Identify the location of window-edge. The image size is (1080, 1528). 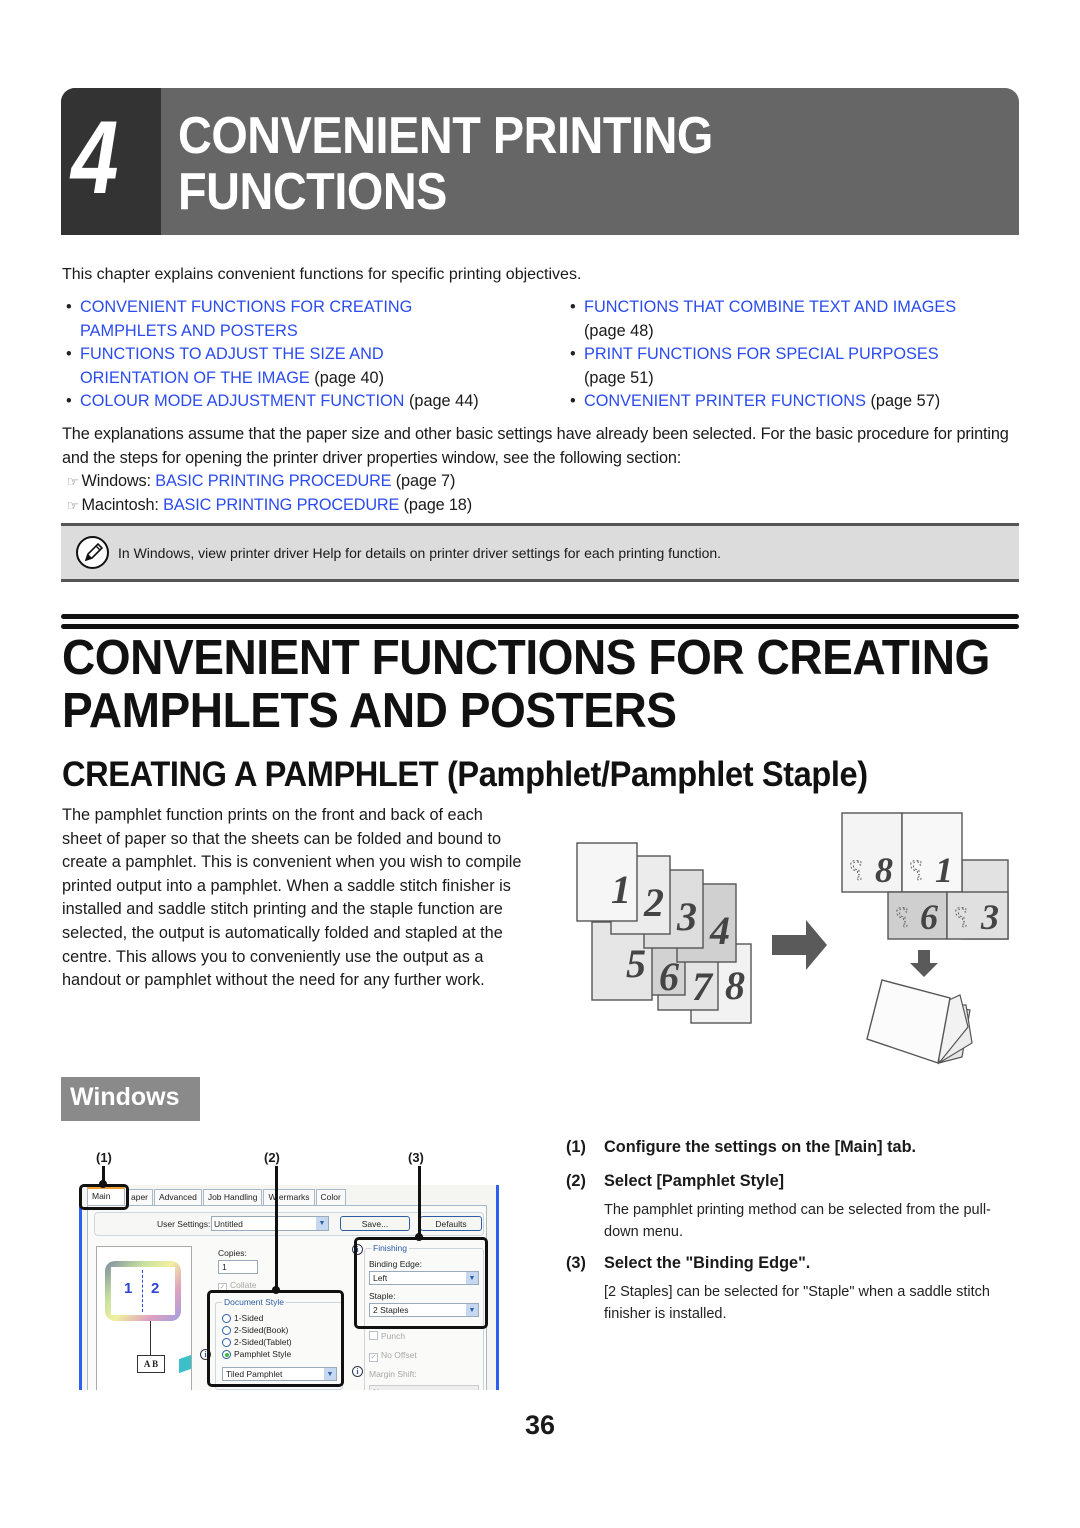
(80, 1289).